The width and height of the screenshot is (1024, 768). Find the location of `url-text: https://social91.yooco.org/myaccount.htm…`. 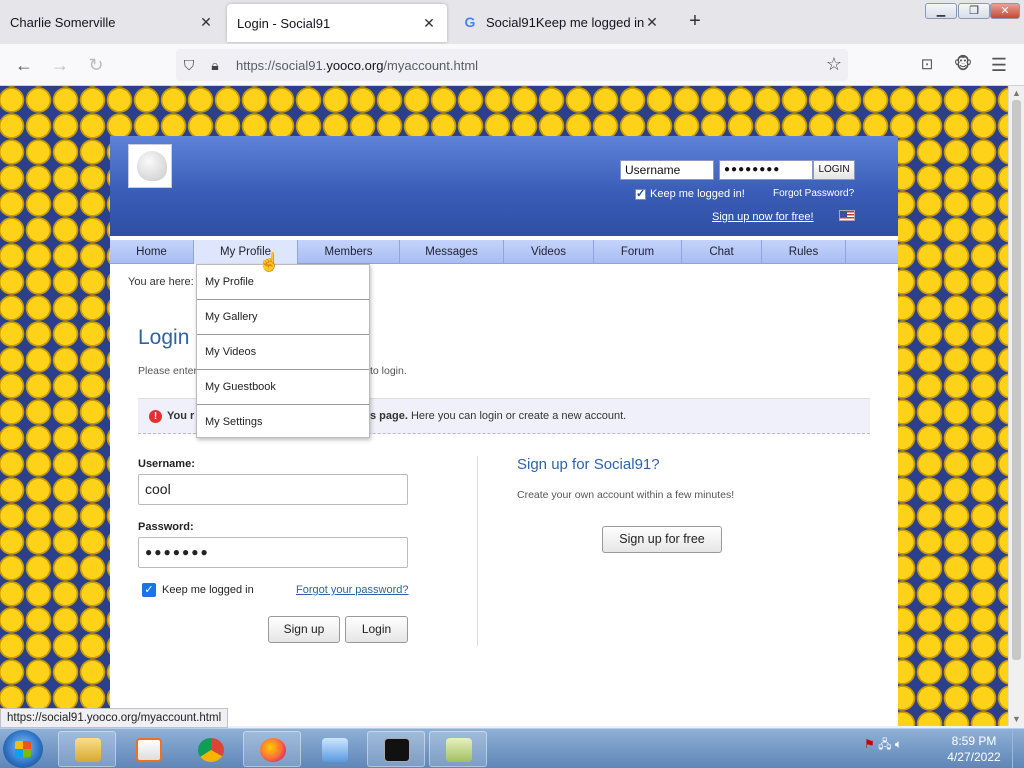

url-text: https://social91.yooco.org/myaccount.htm… is located at coordinates (357, 65).